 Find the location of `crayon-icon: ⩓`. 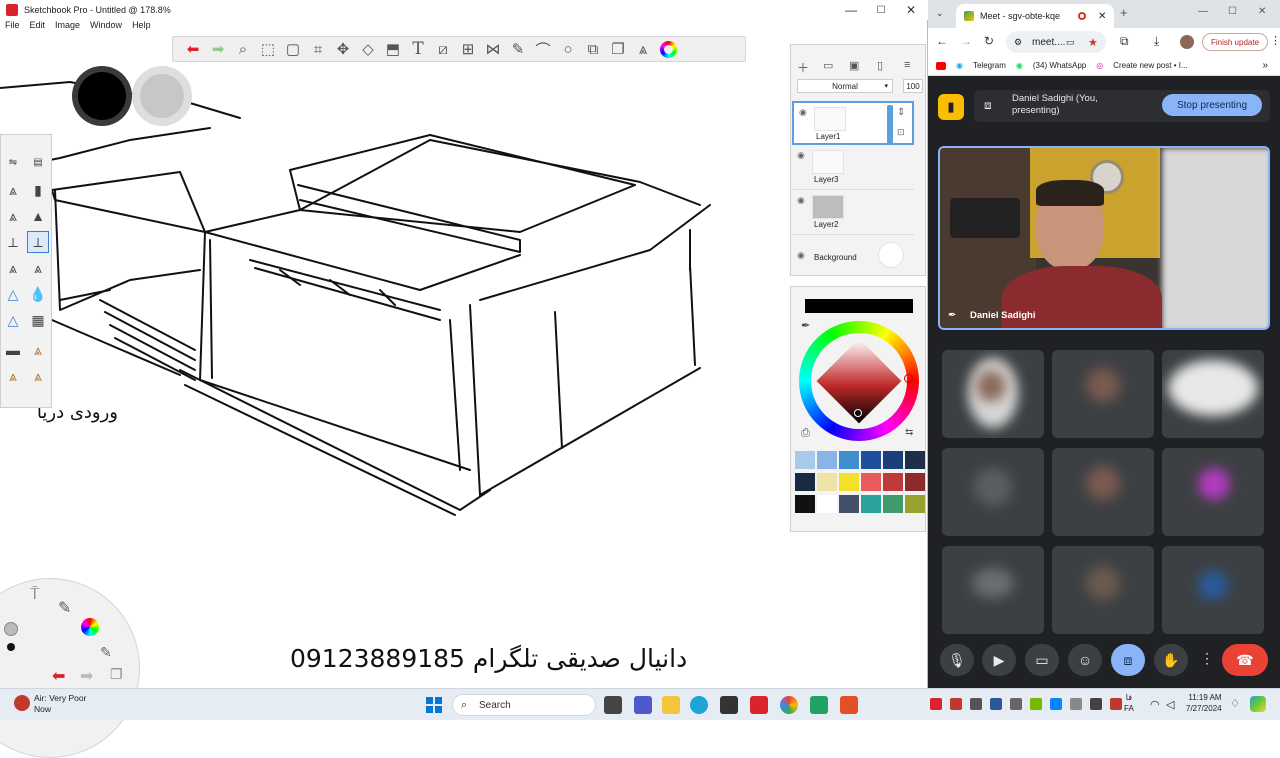

crayon-icon: ⩓ is located at coordinates (38, 350).